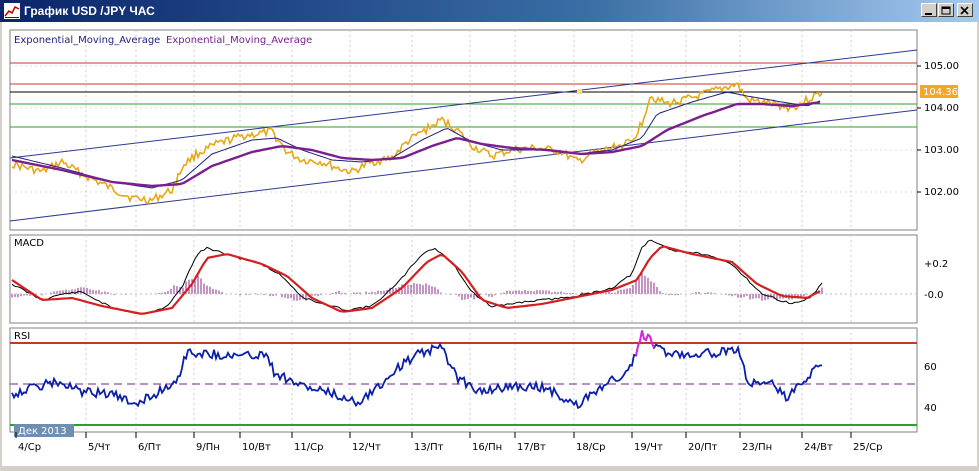 The image size is (979, 471). I want to click on window-title: График USD /JPY ЧАС, so click(89, 11).